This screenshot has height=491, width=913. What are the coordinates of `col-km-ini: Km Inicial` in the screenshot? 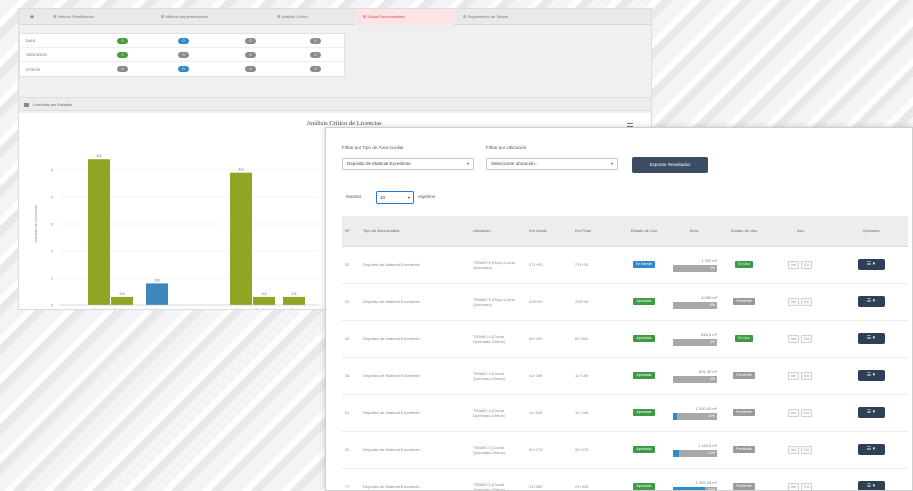 It's located at (549, 231).